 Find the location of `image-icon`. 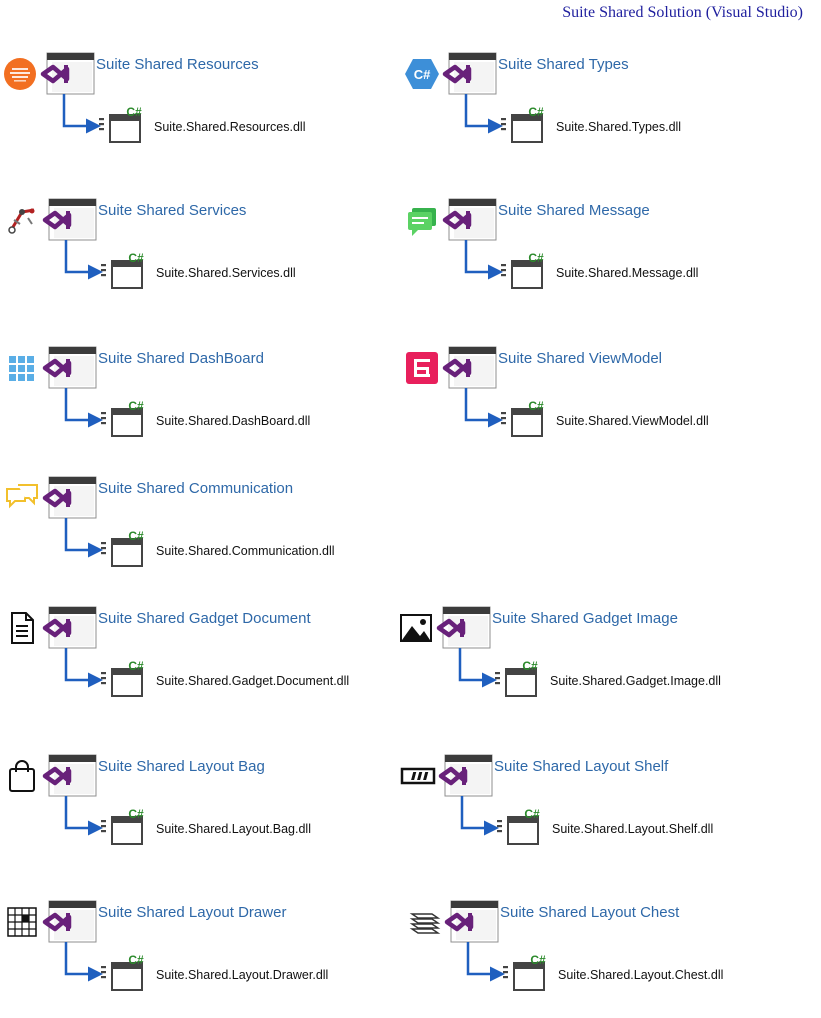

image-icon is located at coordinates (416, 628).